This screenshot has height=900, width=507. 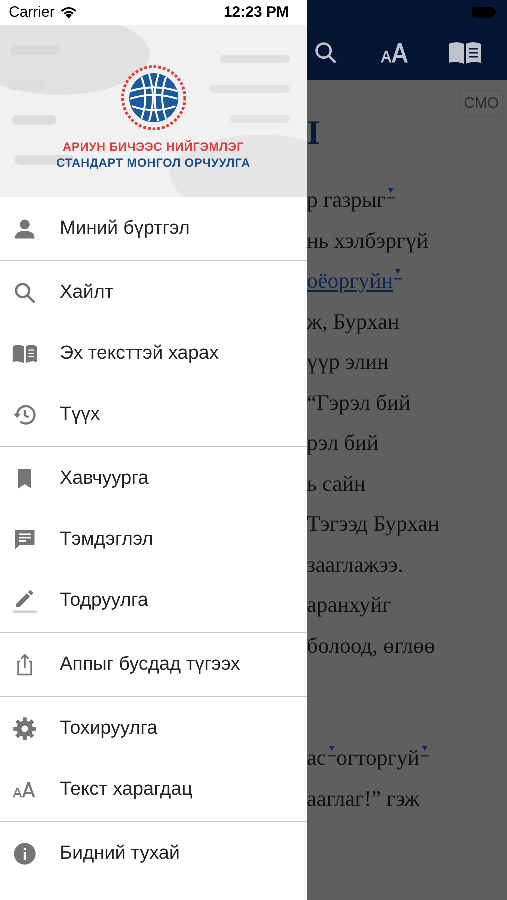 What do you see at coordinates (348, 362) in the screenshot?
I see `verse-text: үүр элин` at bounding box center [348, 362].